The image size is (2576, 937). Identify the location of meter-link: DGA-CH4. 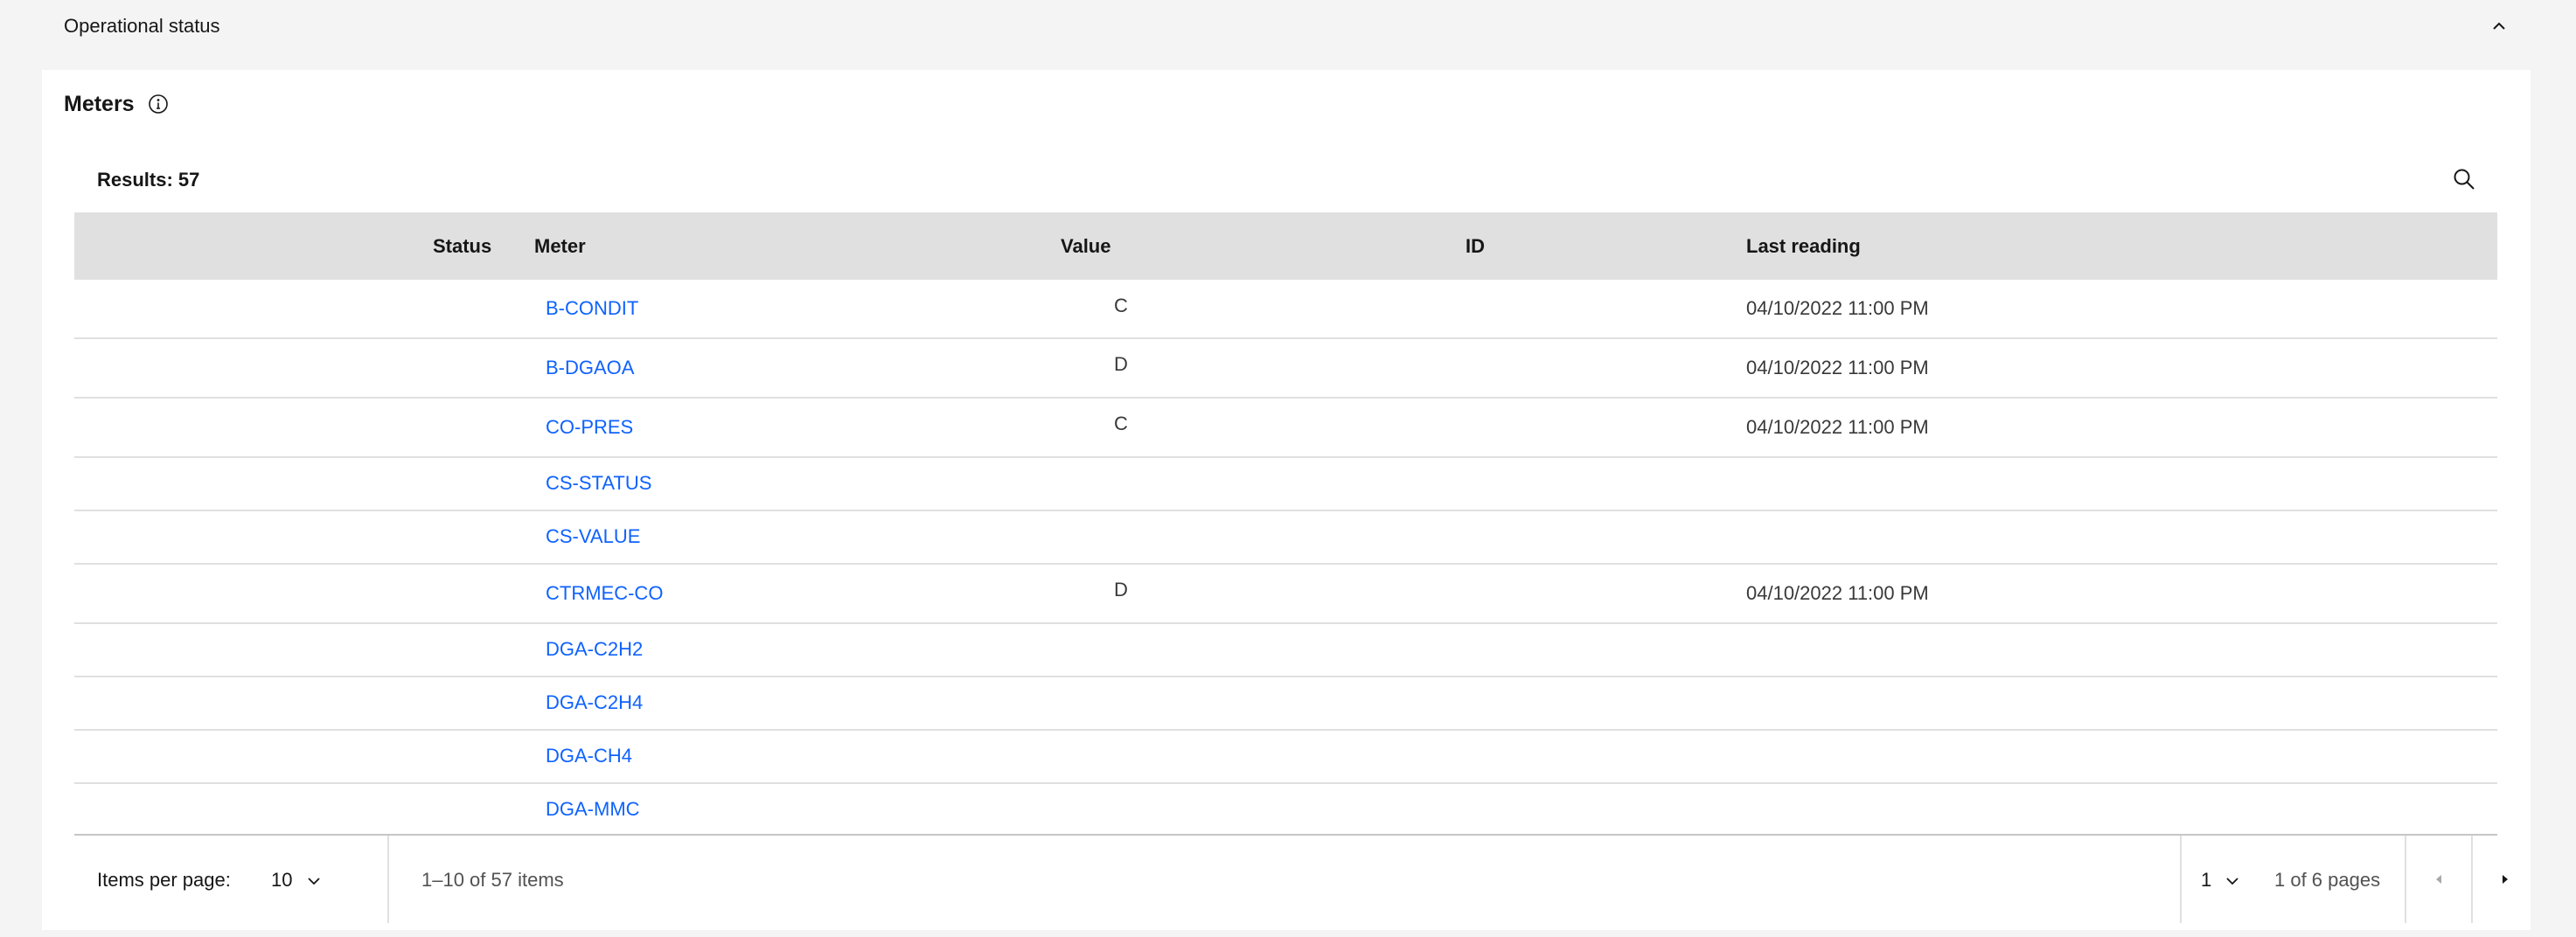
(589, 756).